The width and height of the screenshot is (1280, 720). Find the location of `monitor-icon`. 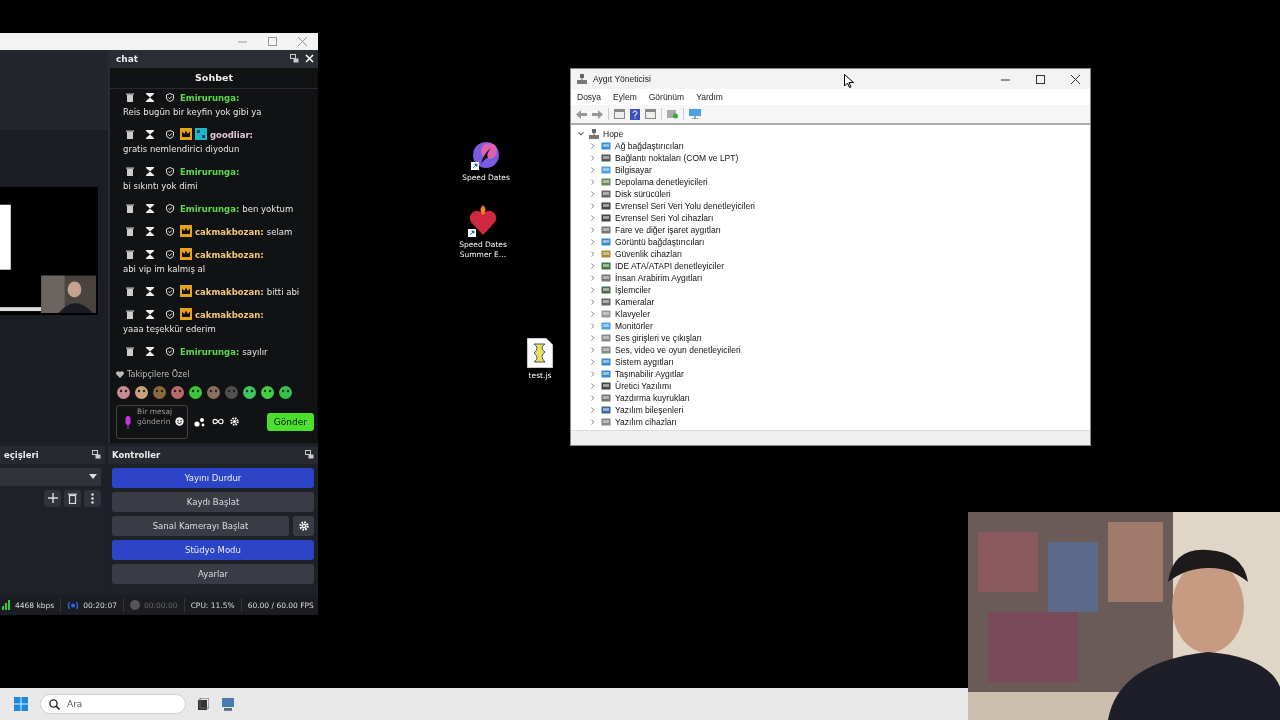

monitor-icon is located at coordinates (695, 114).